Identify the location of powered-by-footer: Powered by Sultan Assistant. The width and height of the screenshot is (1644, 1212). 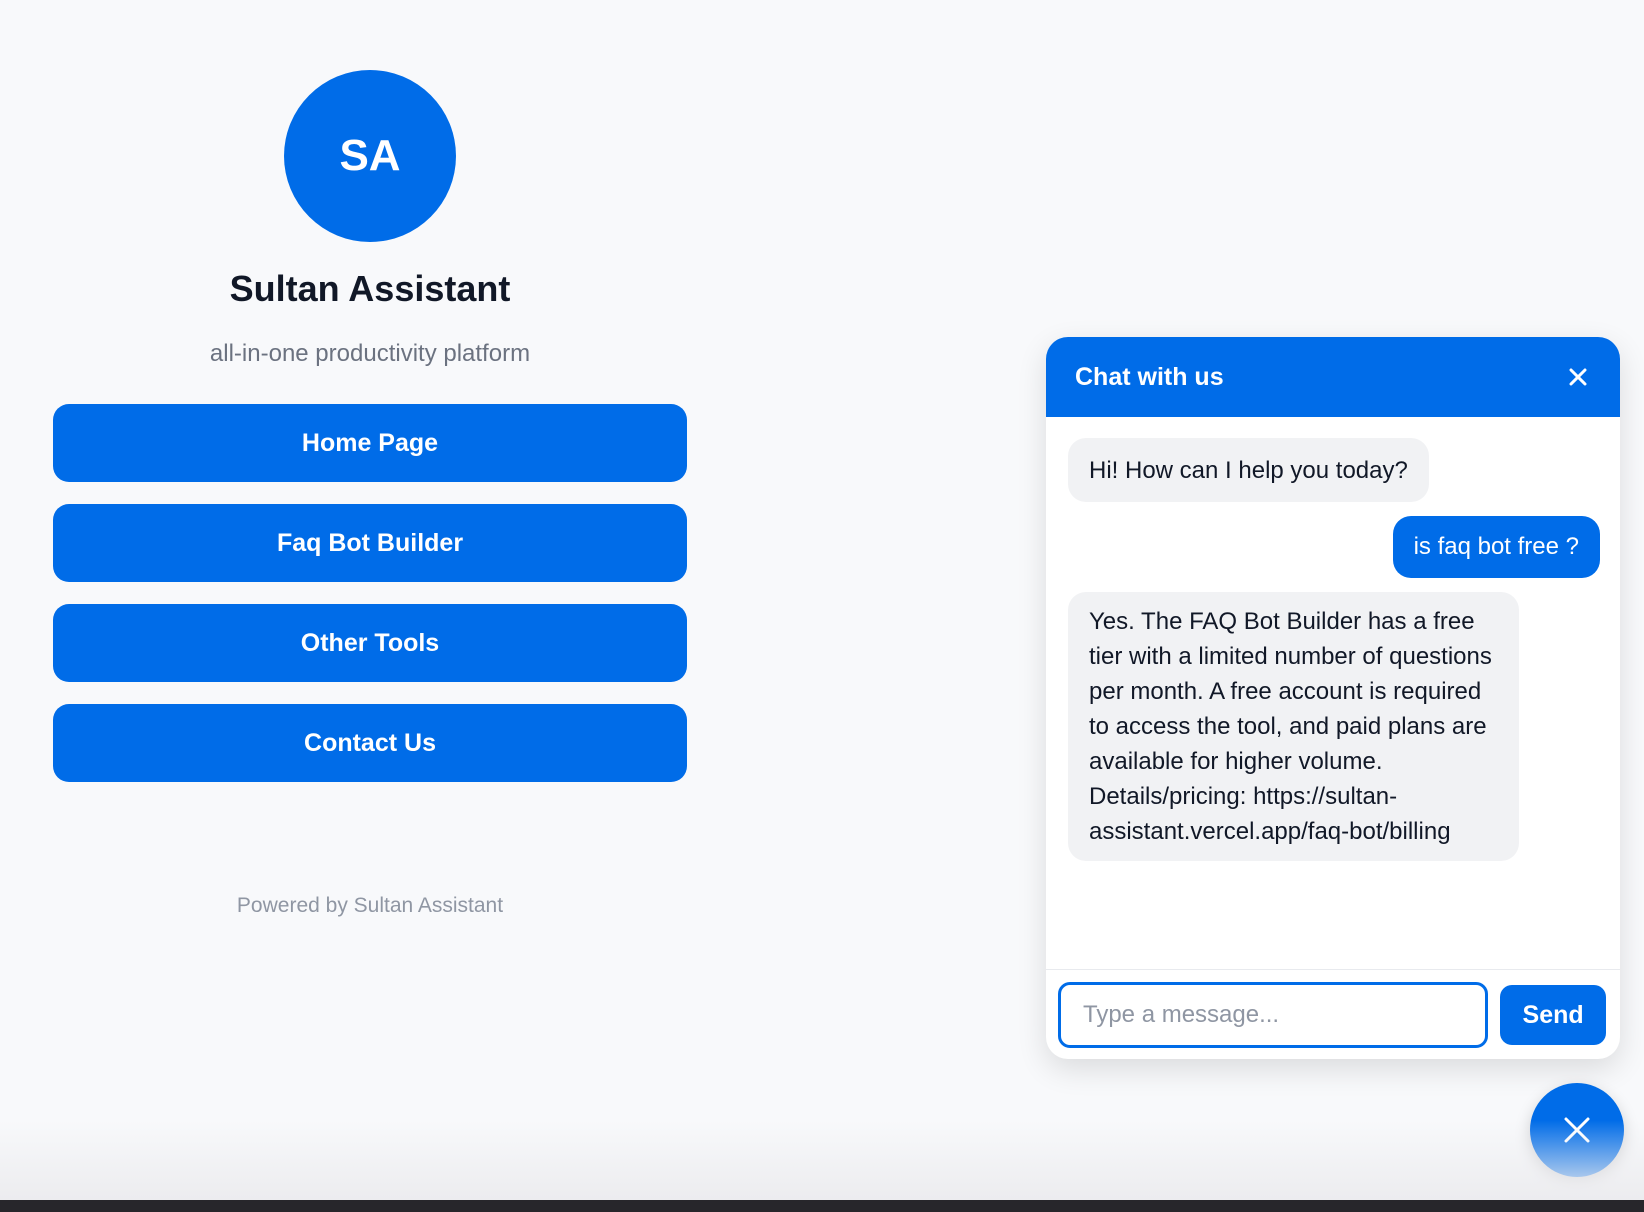
(370, 905).